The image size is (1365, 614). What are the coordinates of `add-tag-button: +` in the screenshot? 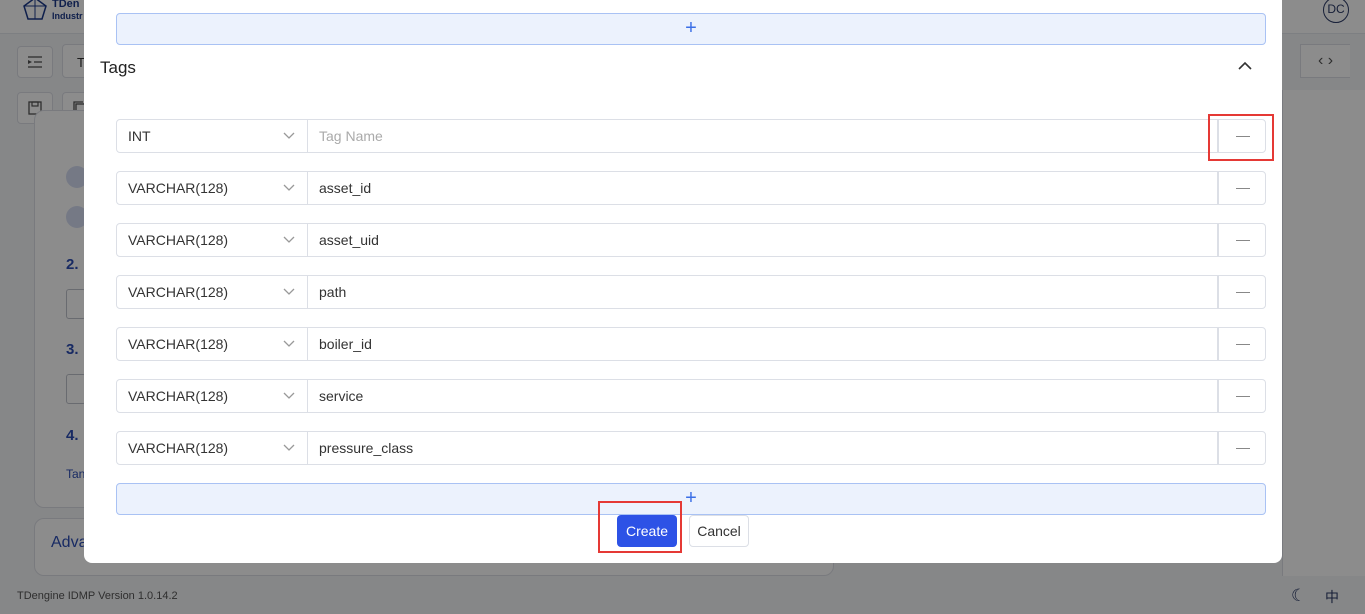 It's located at (691, 499).